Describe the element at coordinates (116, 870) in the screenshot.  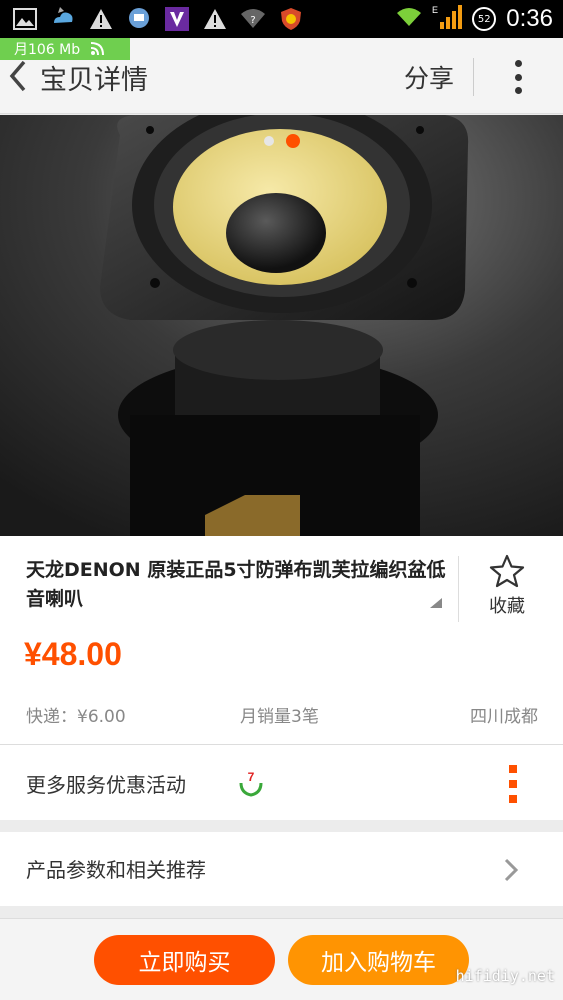
I see `params-label: 产品参数和相关推荐` at that location.